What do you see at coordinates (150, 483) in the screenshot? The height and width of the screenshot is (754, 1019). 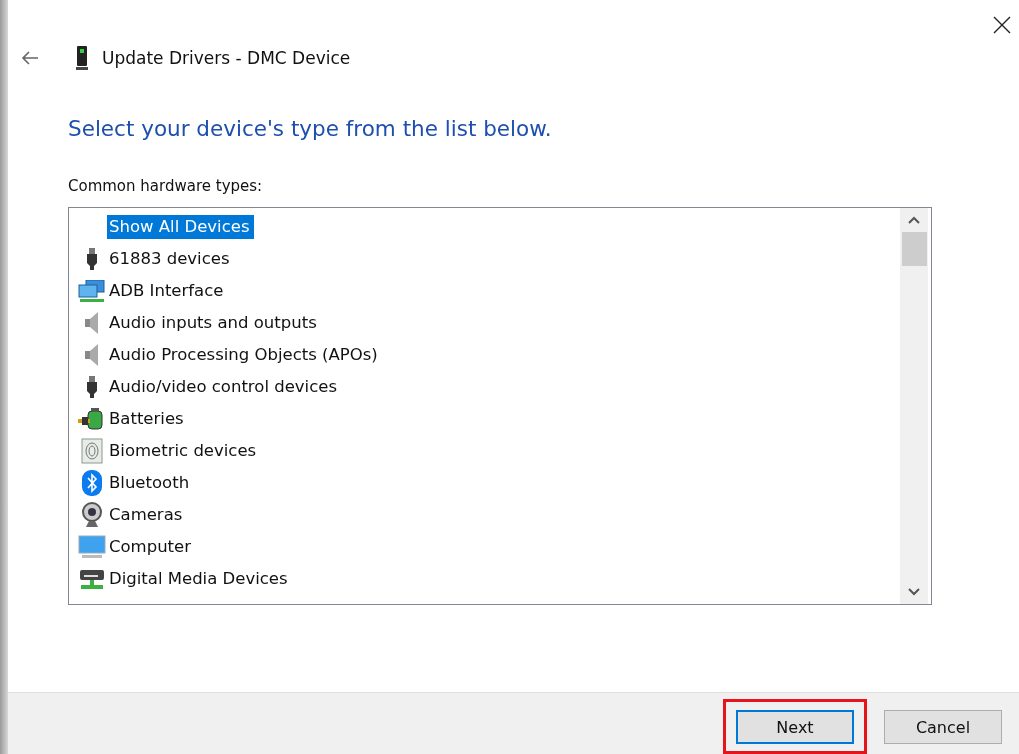 I see `list-item: Bluetooth` at bounding box center [150, 483].